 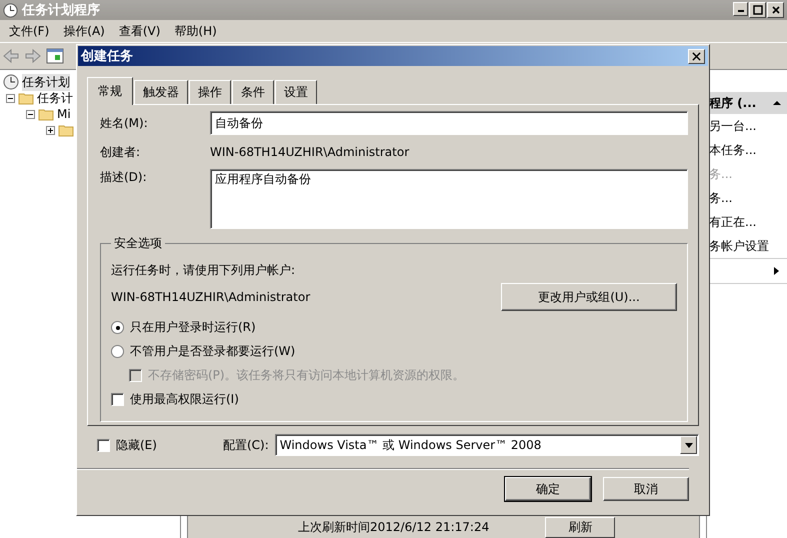 What do you see at coordinates (184, 399) in the screenshot?
I see `option-label: 使用最高权限运行(I)` at bounding box center [184, 399].